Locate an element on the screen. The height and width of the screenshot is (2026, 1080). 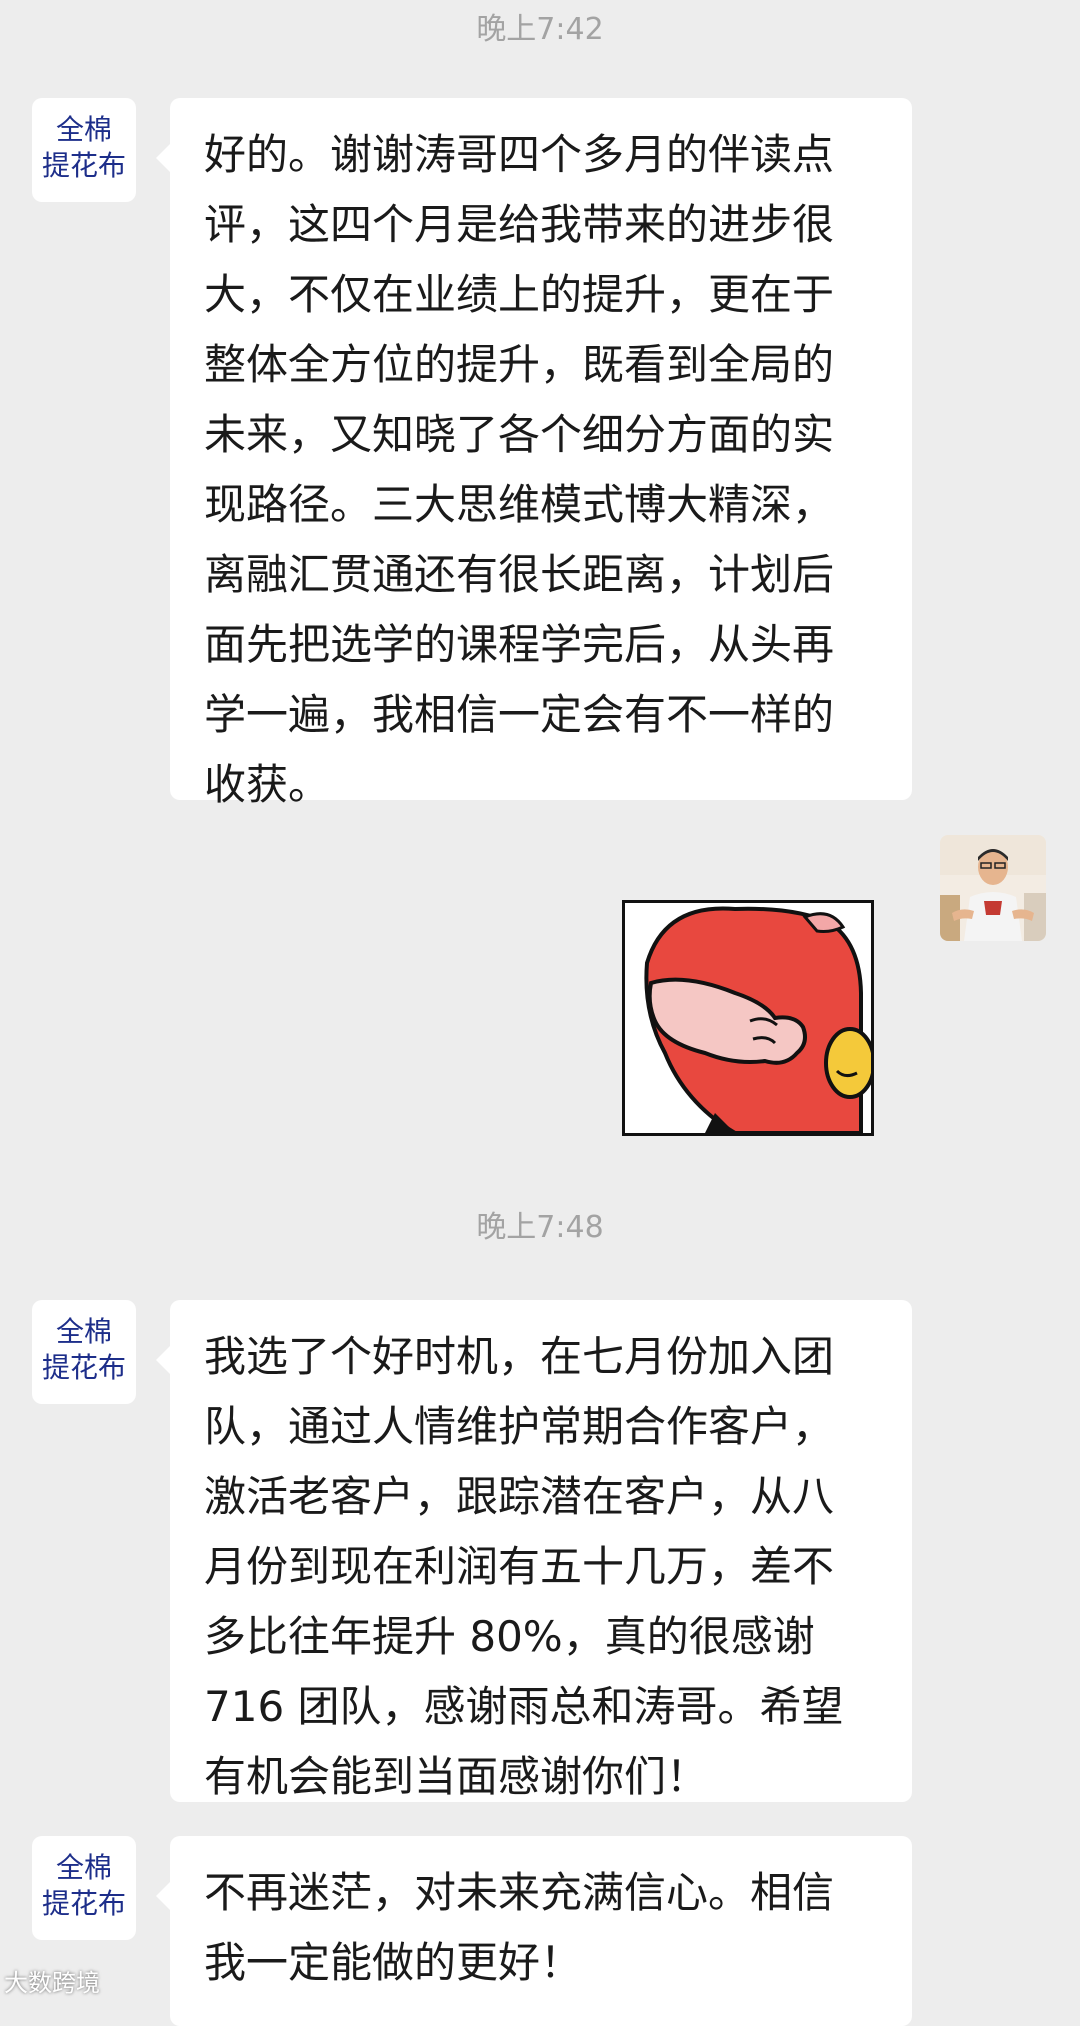
message-text-line: 收获。 is located at coordinates (267, 784).